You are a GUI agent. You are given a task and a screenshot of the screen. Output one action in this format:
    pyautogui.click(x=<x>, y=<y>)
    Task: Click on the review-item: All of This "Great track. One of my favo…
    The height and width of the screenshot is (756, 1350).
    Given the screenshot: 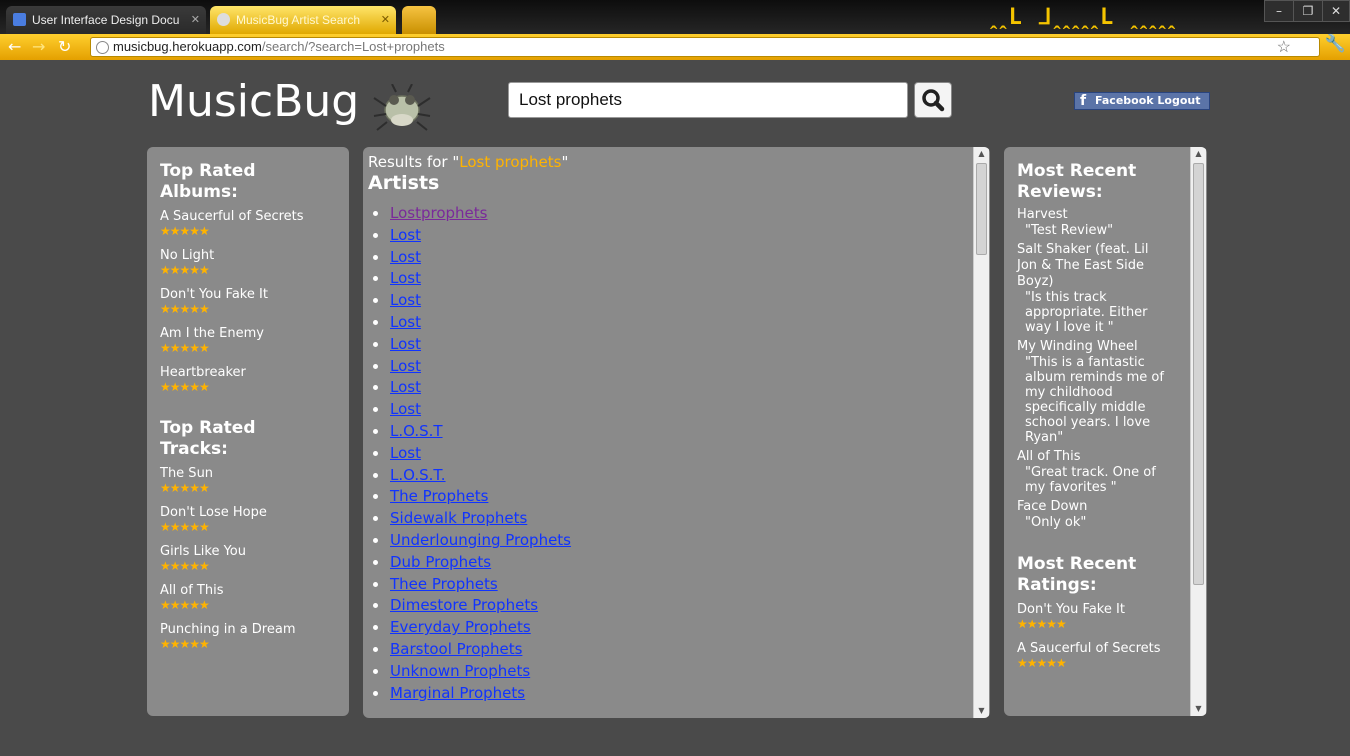 What is the action you would take?
    pyautogui.click(x=1102, y=472)
    